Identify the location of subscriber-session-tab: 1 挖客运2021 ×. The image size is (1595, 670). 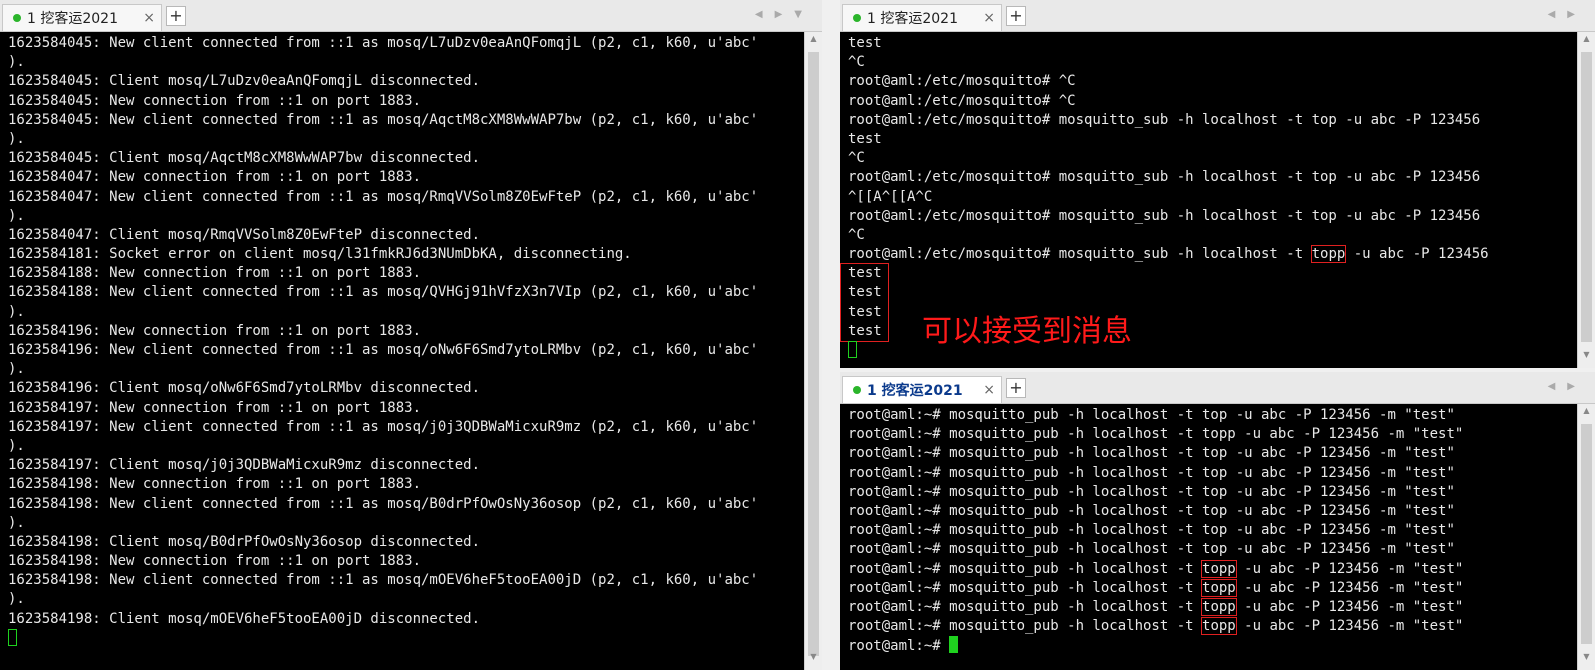
(922, 17).